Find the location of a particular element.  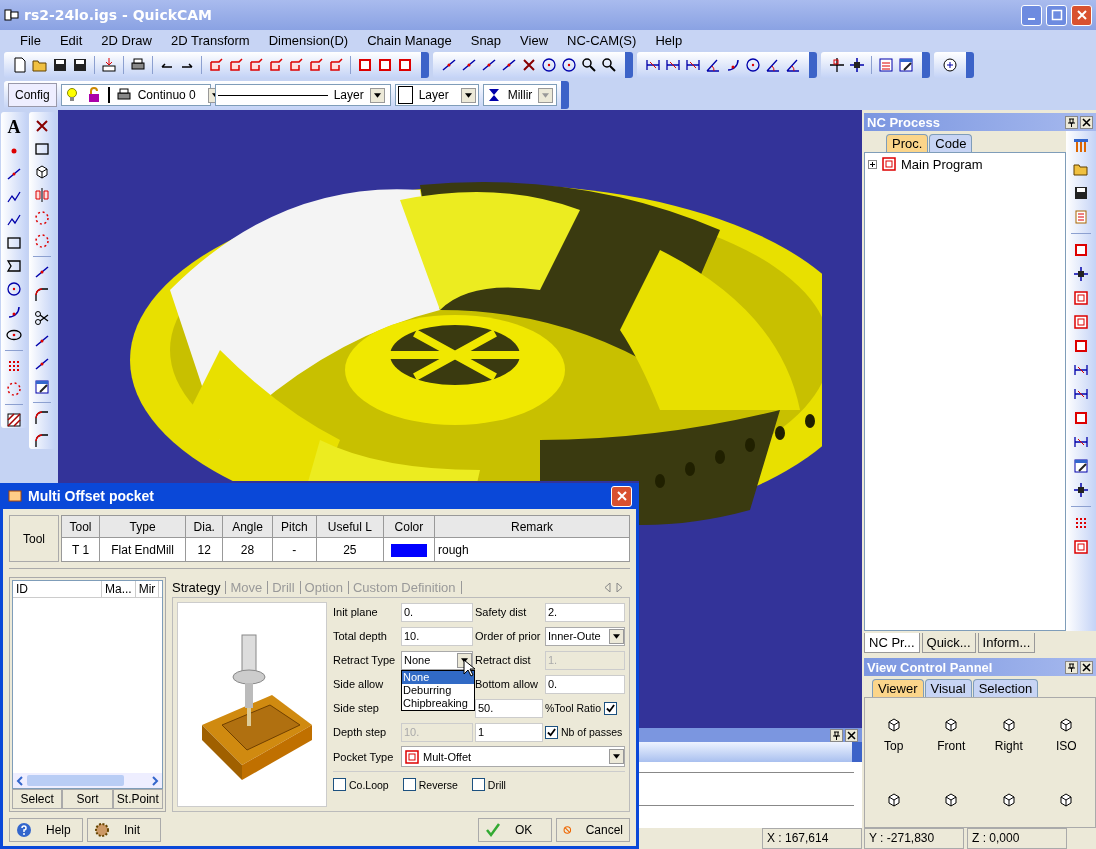

ok-button: OK is located at coordinates (515, 830).